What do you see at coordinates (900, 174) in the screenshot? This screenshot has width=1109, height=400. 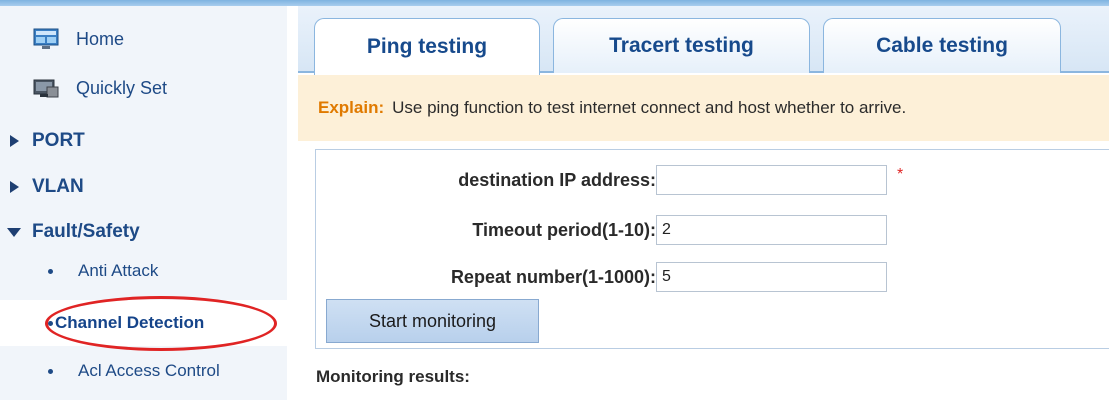 I see `required-asterisk: *` at bounding box center [900, 174].